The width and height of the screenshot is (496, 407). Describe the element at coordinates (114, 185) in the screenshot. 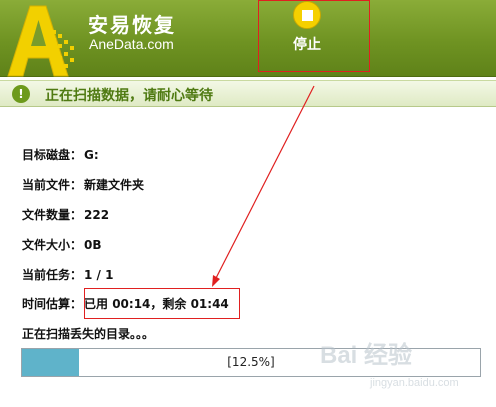

I see `current-file-value: 新建文件夹` at that location.